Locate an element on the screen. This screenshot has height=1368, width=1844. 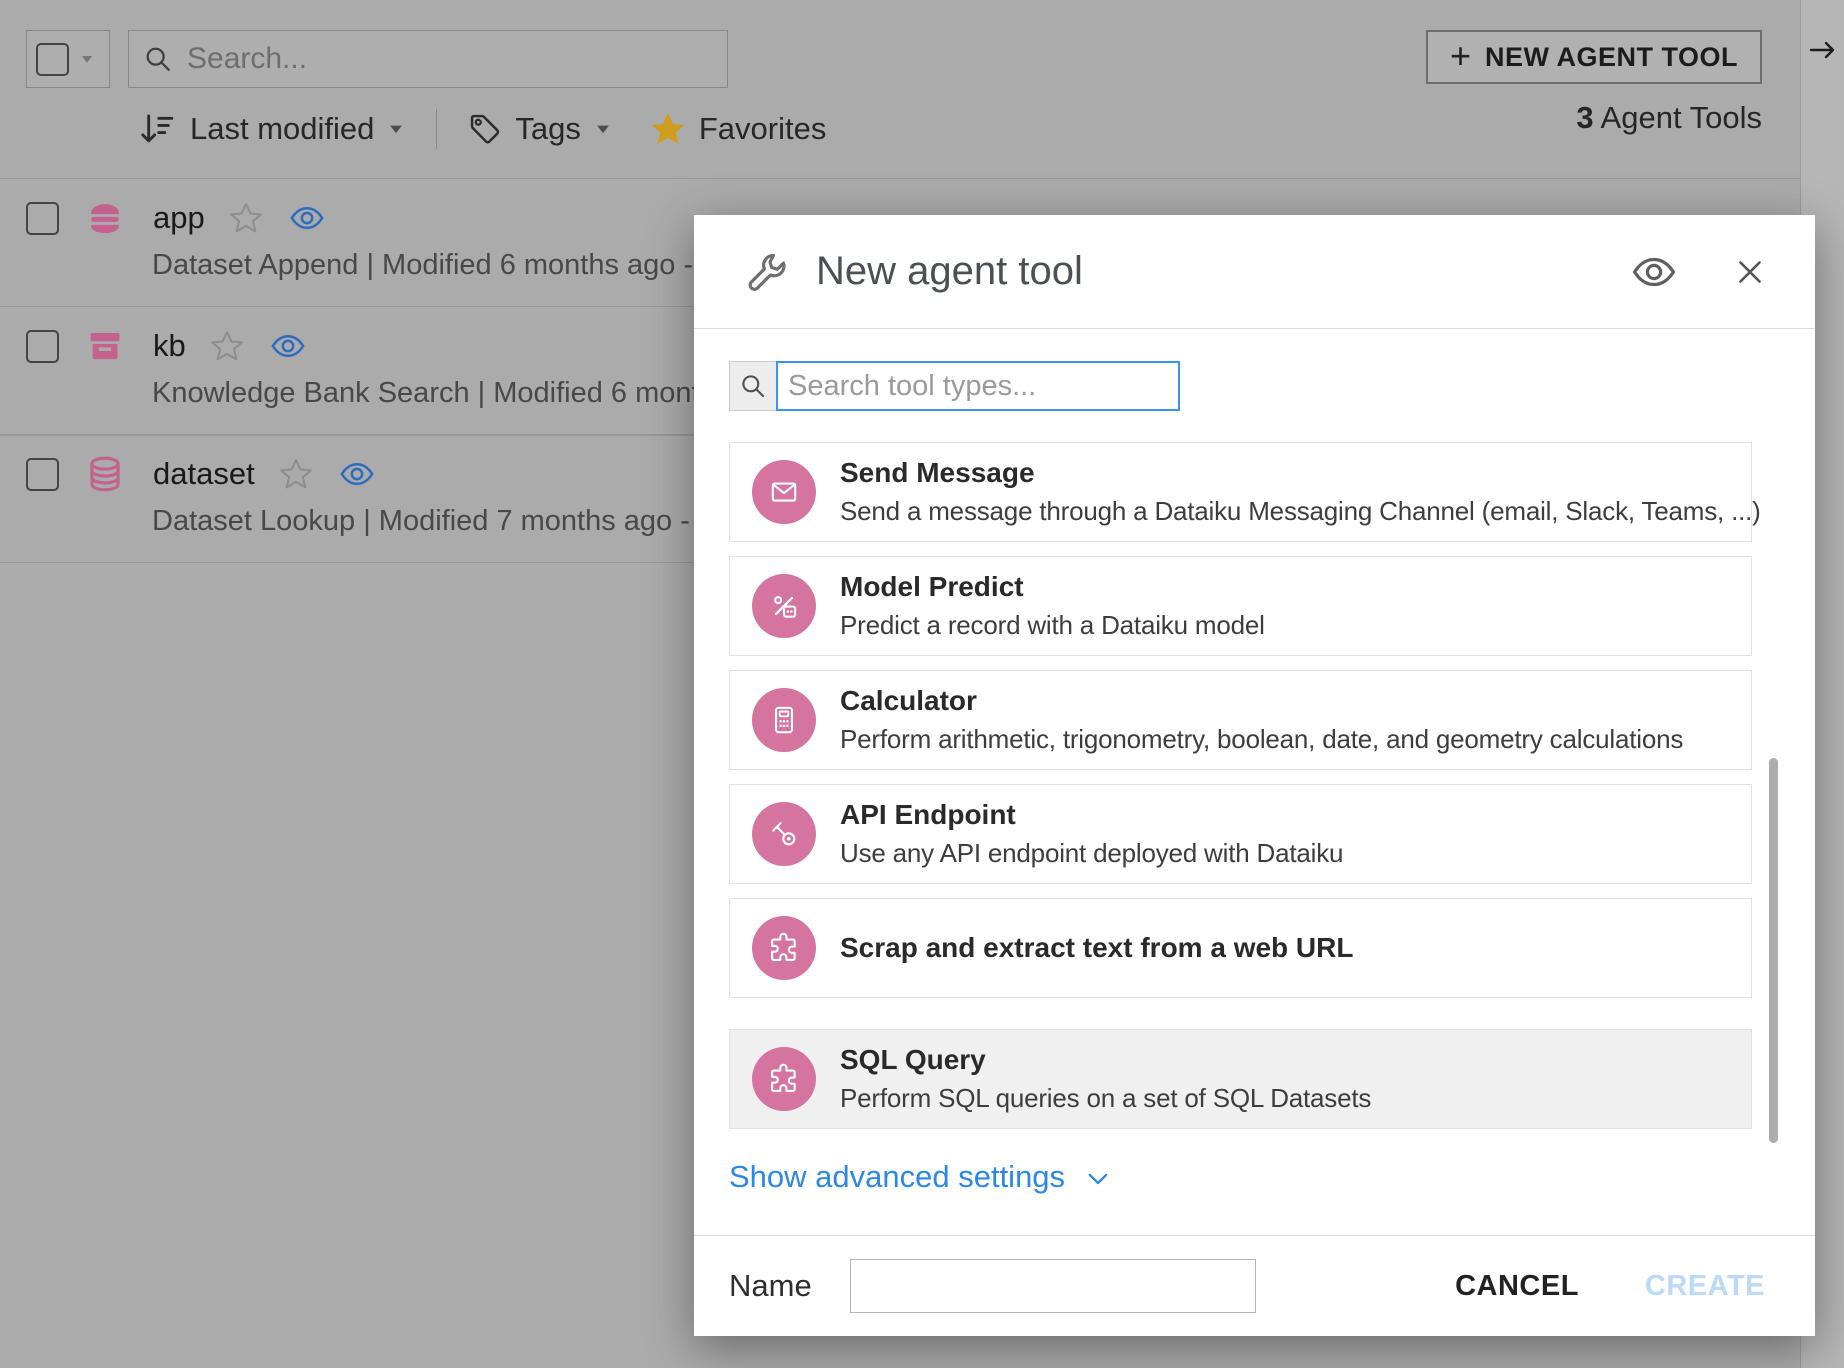
close-icon is located at coordinates (1750, 272).